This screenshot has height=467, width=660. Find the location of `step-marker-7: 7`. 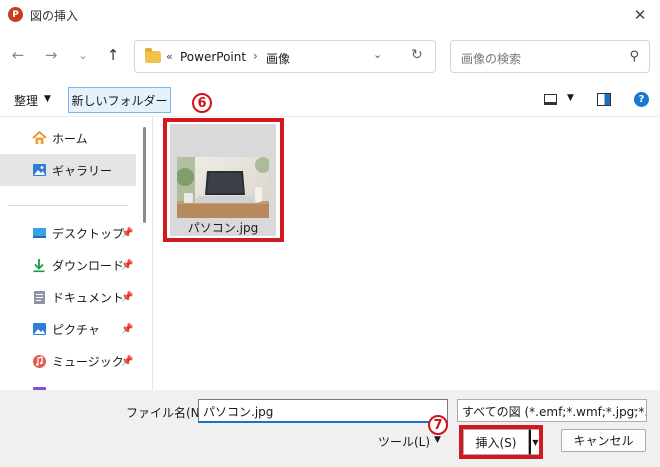

step-marker-7: 7 is located at coordinates (438, 425).